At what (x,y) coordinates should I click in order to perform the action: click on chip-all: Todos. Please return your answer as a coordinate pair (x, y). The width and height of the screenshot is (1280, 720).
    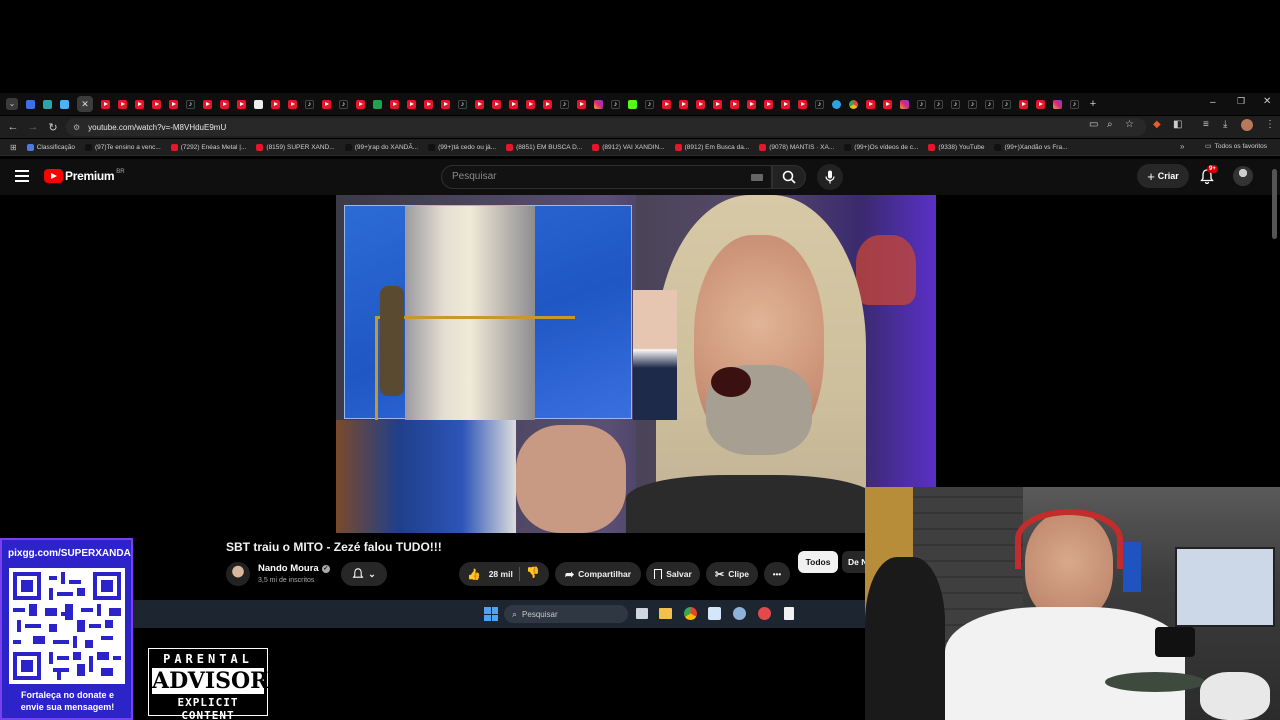
    Looking at the image, I should click on (818, 562).